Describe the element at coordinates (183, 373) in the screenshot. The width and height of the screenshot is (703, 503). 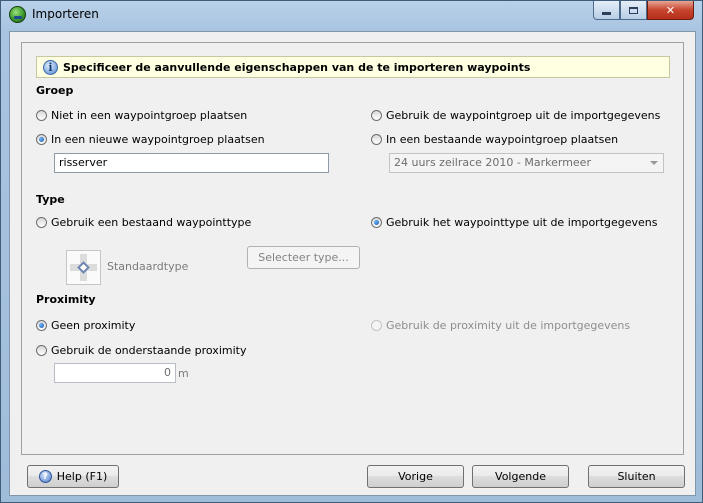
I see `proximity-unit-label: m` at that location.